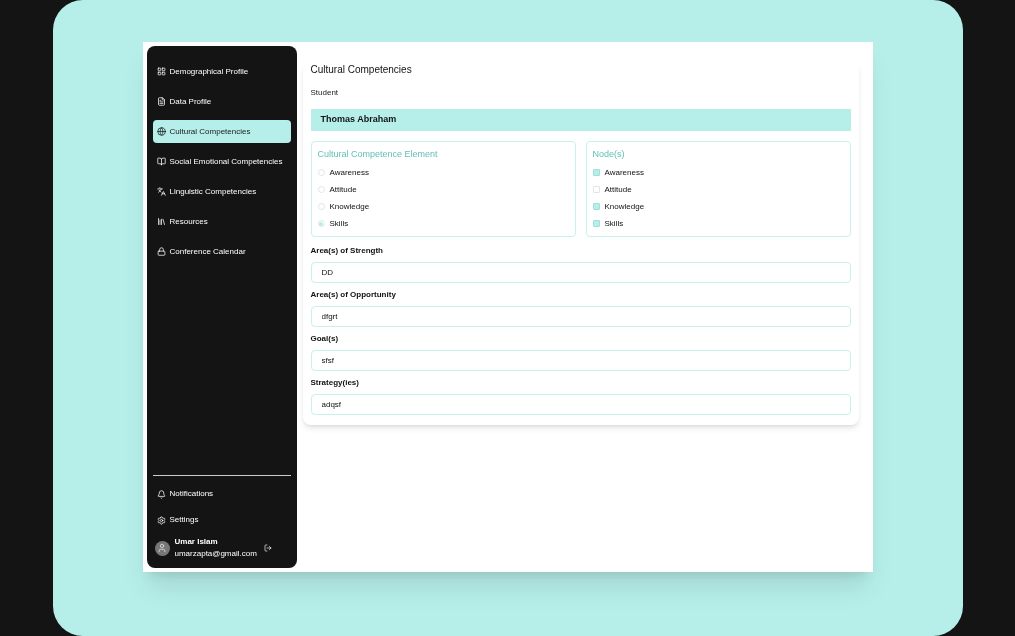 The width and height of the screenshot is (1015, 636). What do you see at coordinates (161, 251) in the screenshot?
I see `lock-icon` at bounding box center [161, 251].